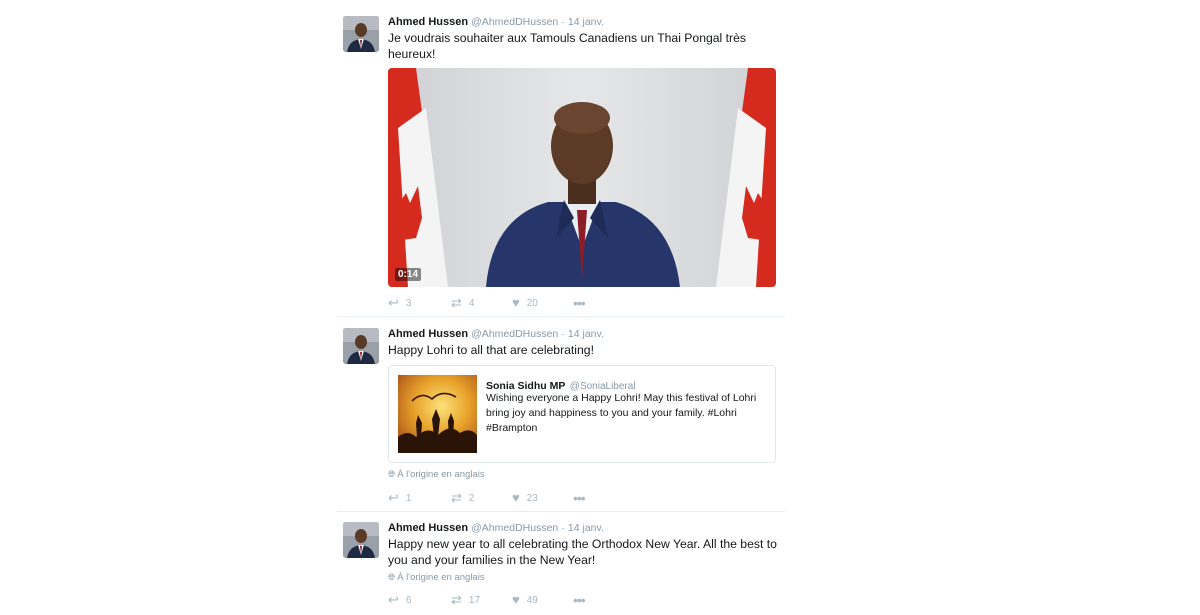 This screenshot has height=615, width=1200. Describe the element at coordinates (399, 303) in the screenshot. I see `reply-button: ↩ 3` at that location.